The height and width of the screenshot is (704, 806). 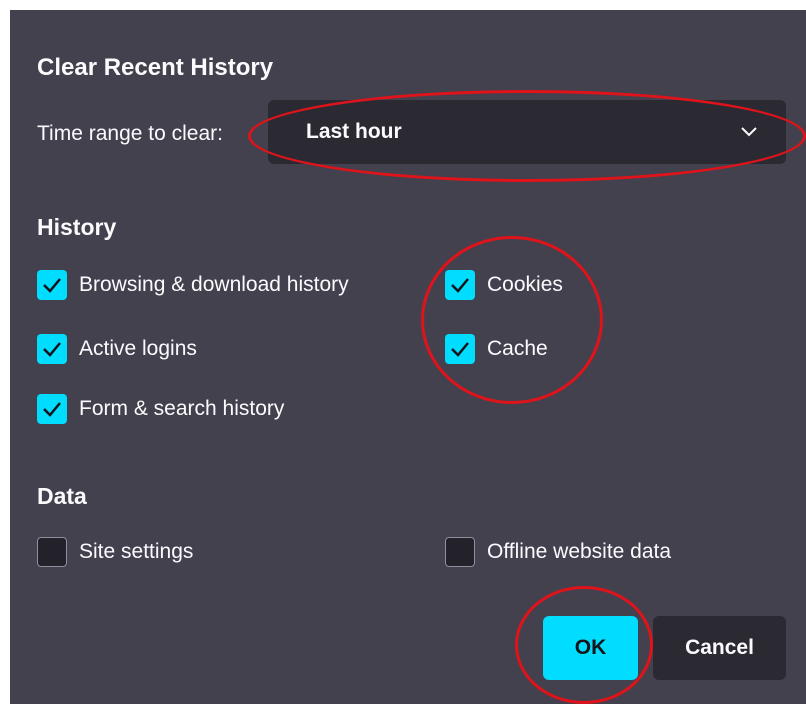 I want to click on checkbox-active-logins: Active logins, so click(x=117, y=349).